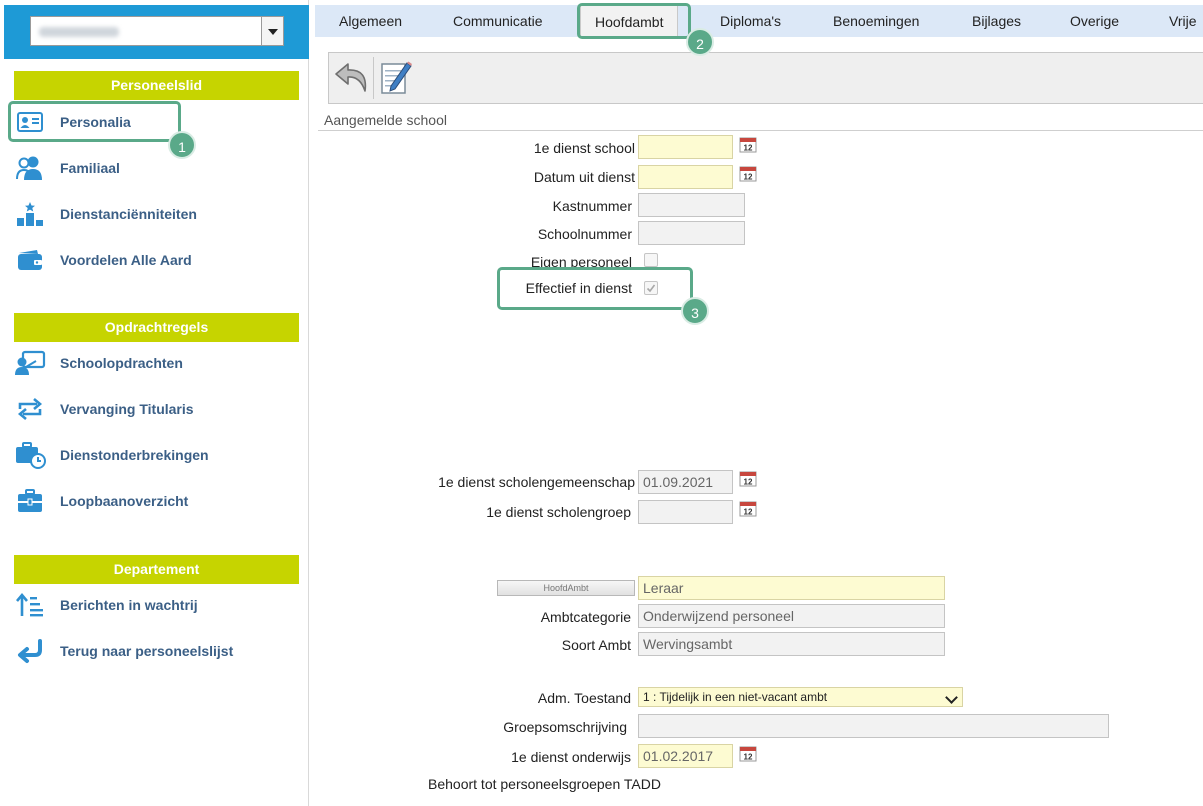  I want to click on sidebar-item-berichten: Berichten in wachtrij, so click(159, 605).